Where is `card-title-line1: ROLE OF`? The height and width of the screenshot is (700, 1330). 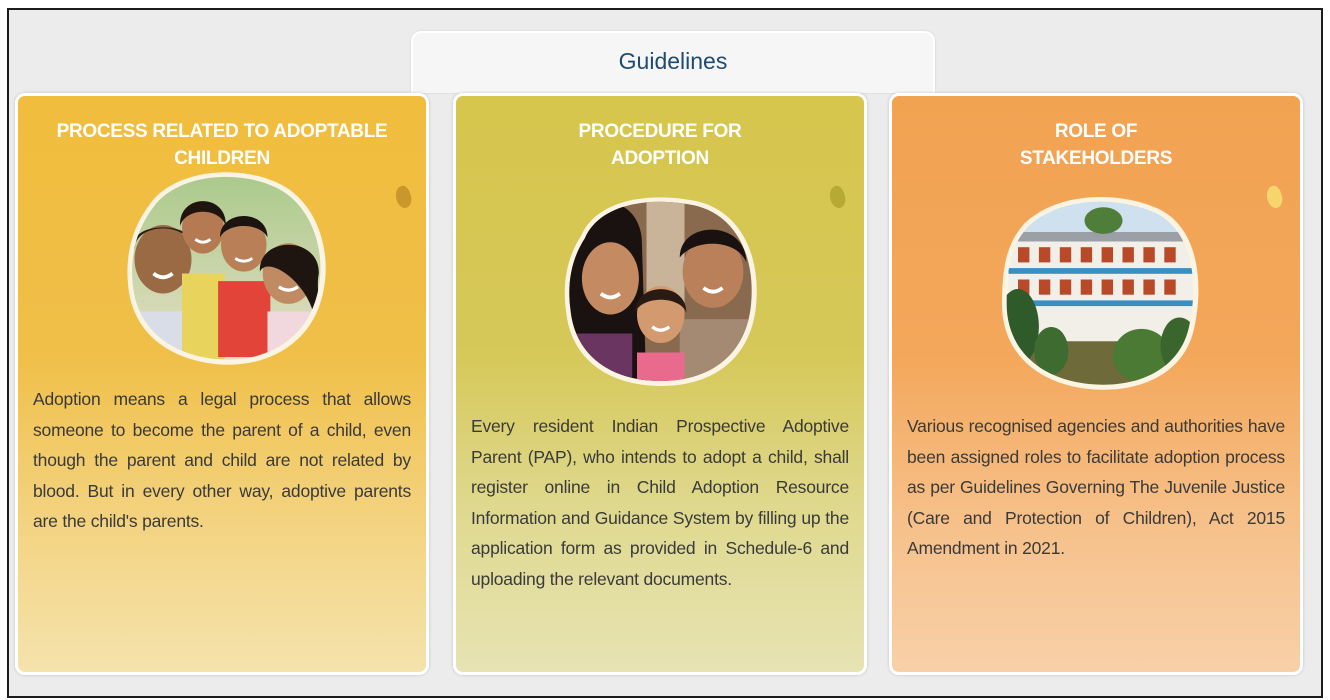
card-title-line1: ROLE OF is located at coordinates (1096, 131).